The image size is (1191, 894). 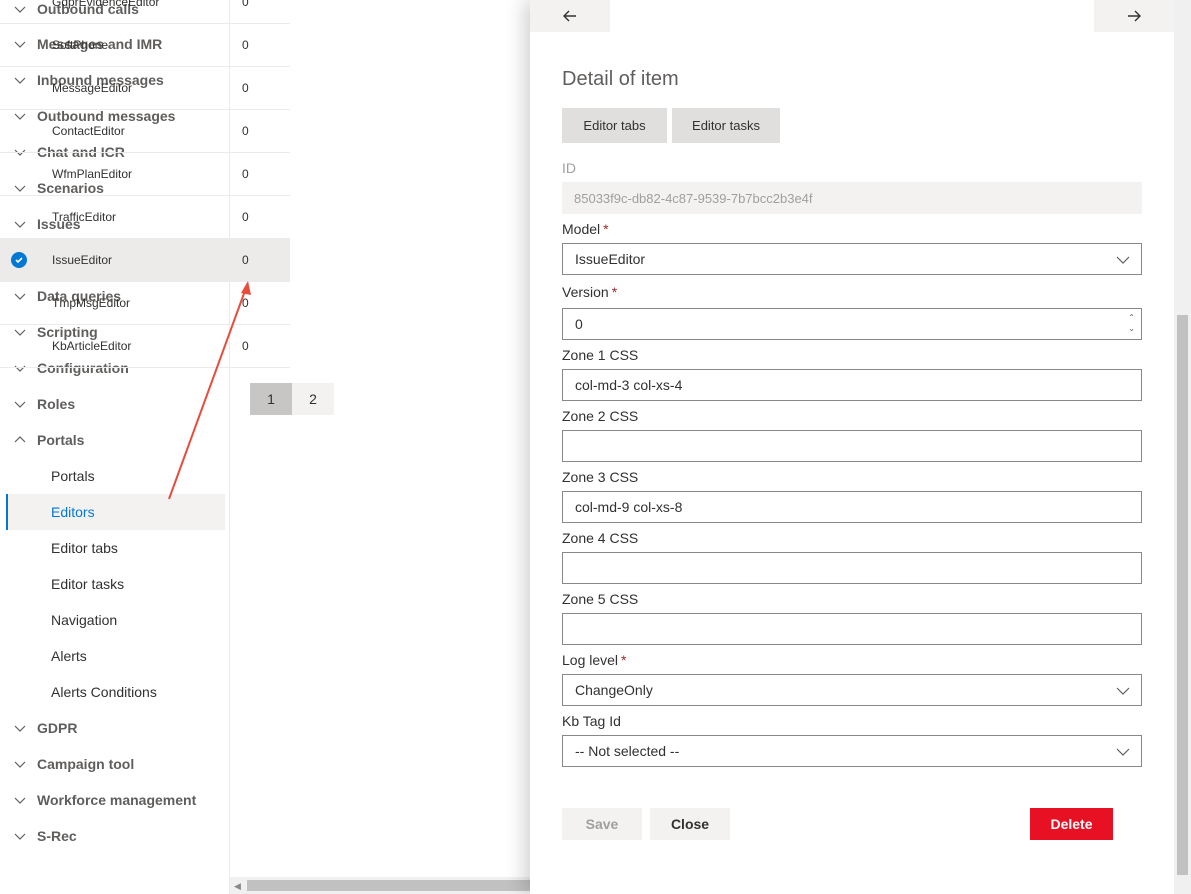 What do you see at coordinates (145, 260) in the screenshot?
I see `table-row: IssueEditor 0` at bounding box center [145, 260].